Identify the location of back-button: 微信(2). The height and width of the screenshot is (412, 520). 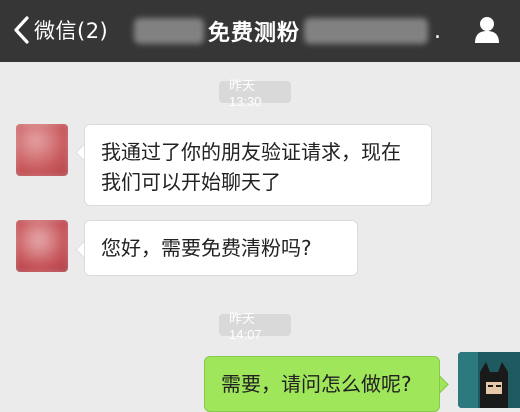
(59, 30).